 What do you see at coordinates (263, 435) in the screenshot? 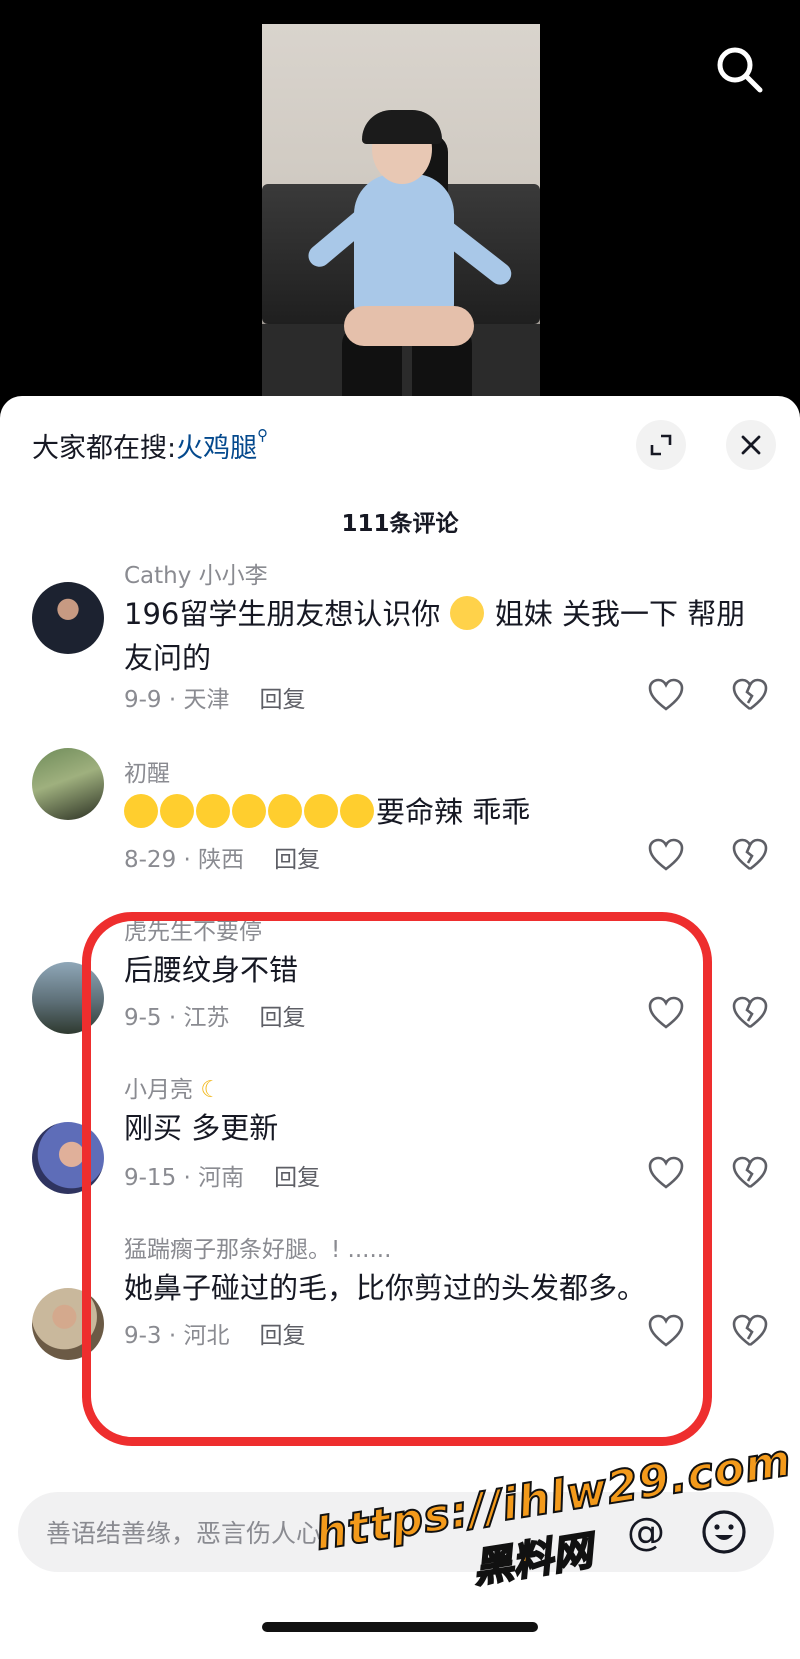
I see `small-search-icon: ⚲` at bounding box center [263, 435].